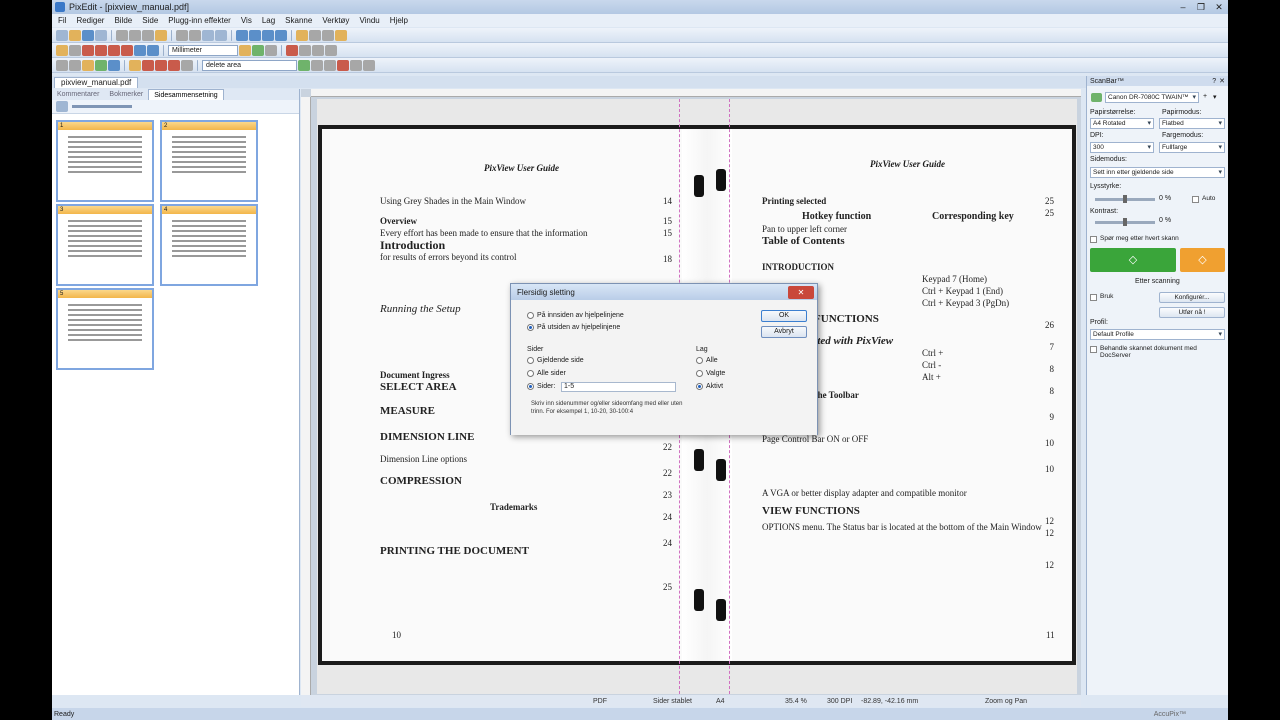  I want to click on text-icon, so click(140, 50).